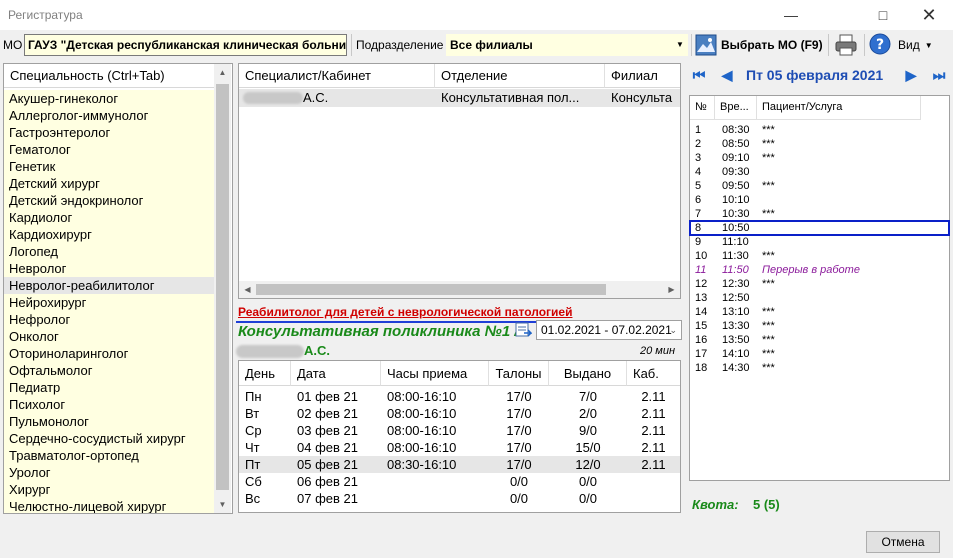 The image size is (953, 558). Describe the element at coordinates (109, 505) in the screenshot. I see `specialty-item: Челюстно-лицевой хирург` at that location.